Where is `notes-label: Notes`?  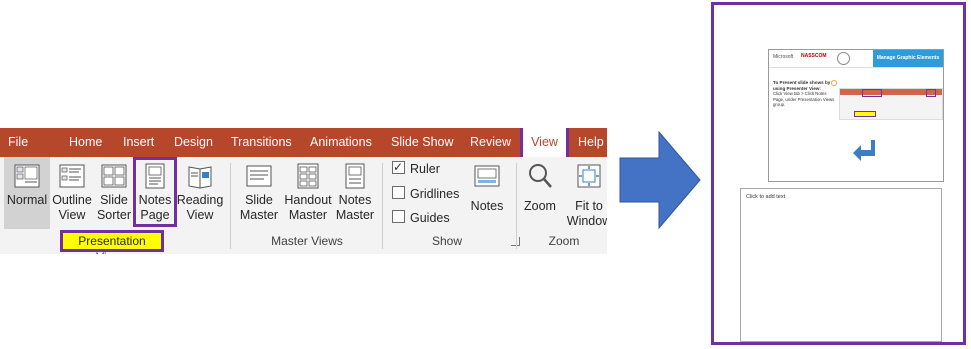
notes-label: Notes is located at coordinates (487, 206).